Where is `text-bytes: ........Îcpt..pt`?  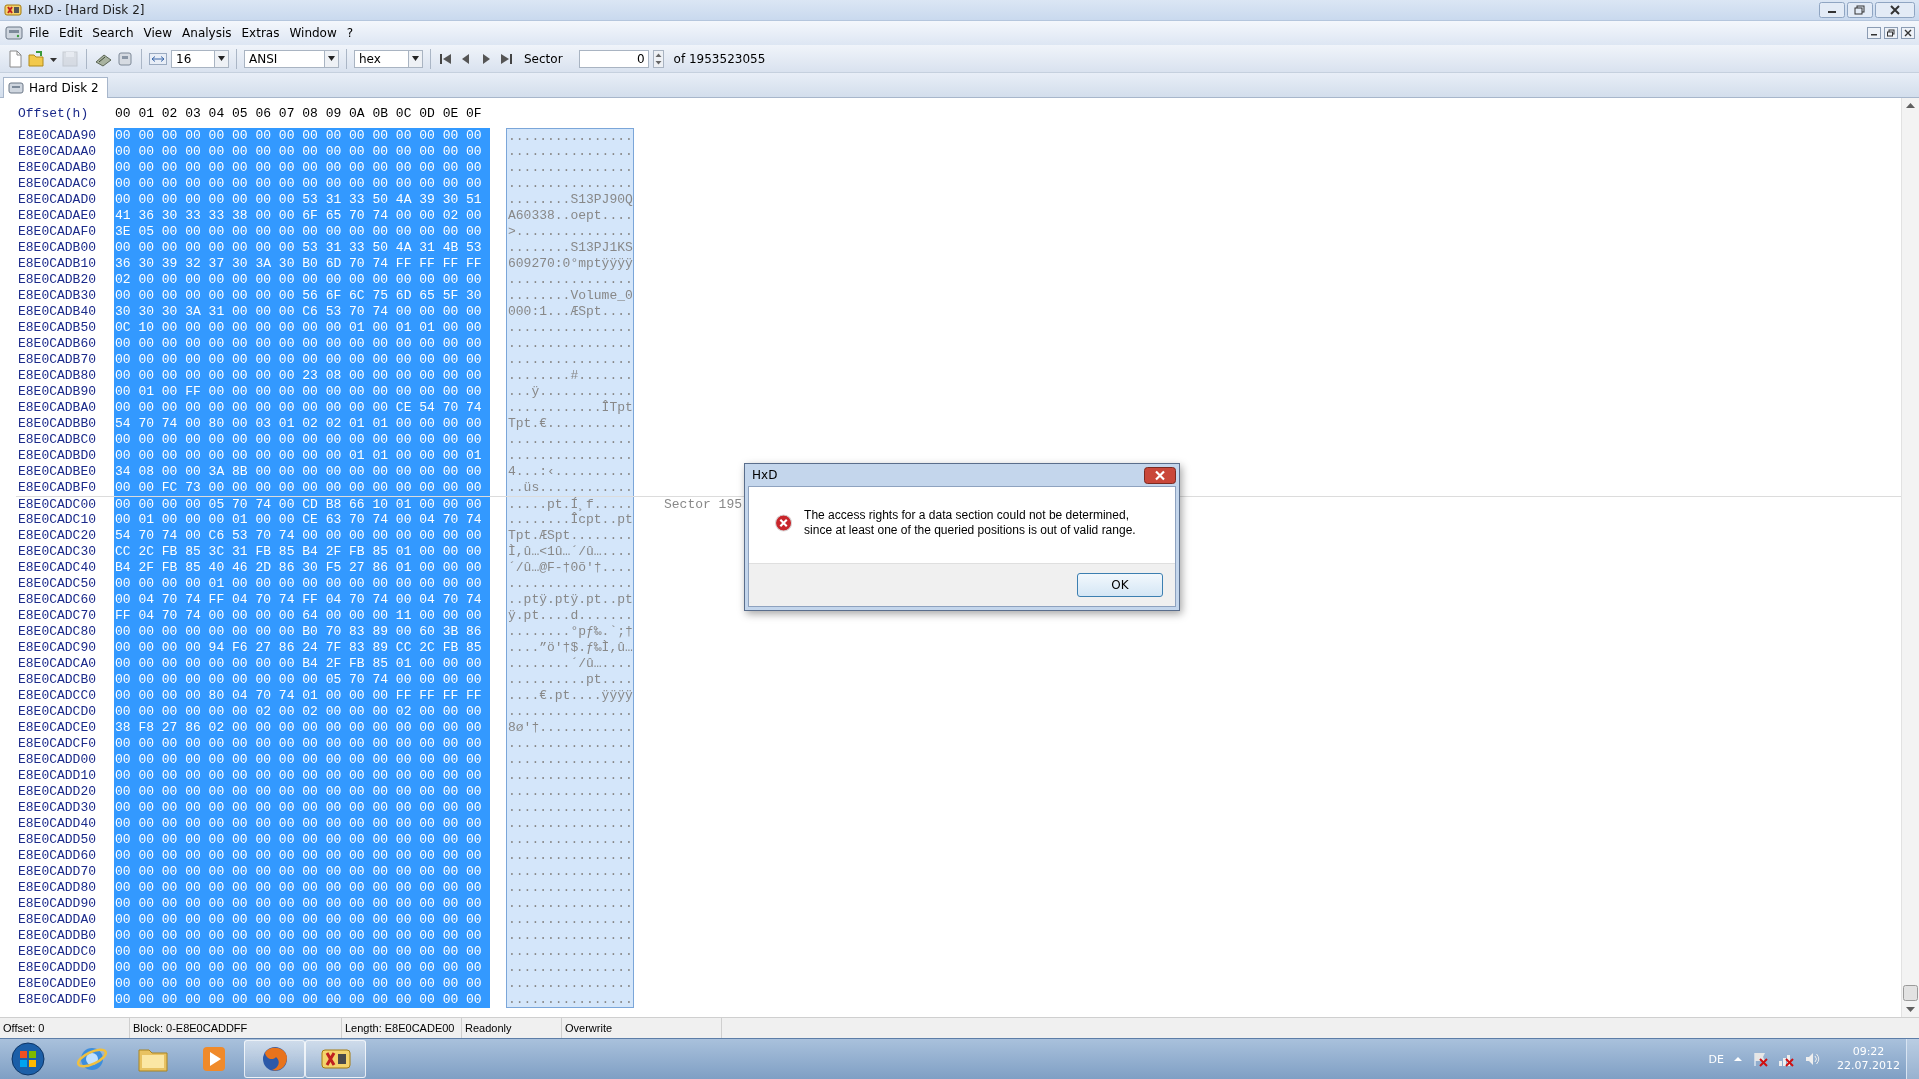 text-bytes: ........Îcpt..pt is located at coordinates (570, 520).